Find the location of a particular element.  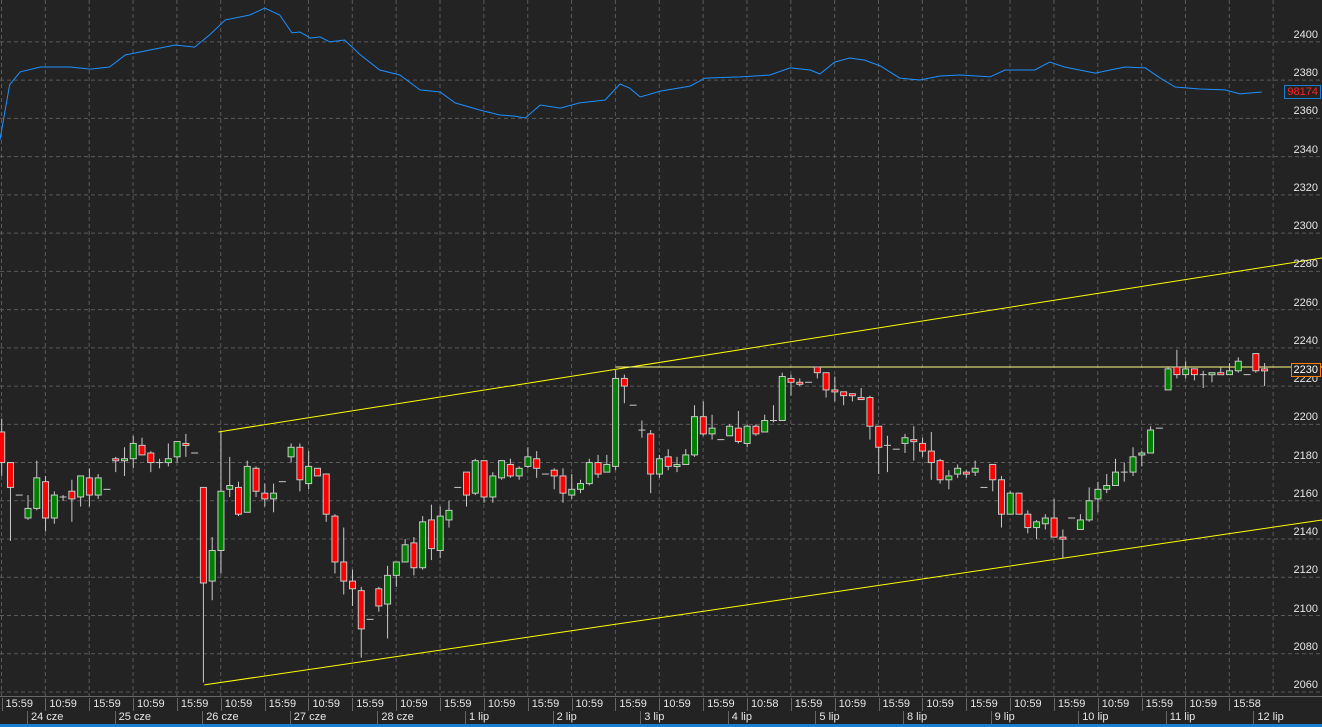

date-label: 25 cze is located at coordinates (132, 717).